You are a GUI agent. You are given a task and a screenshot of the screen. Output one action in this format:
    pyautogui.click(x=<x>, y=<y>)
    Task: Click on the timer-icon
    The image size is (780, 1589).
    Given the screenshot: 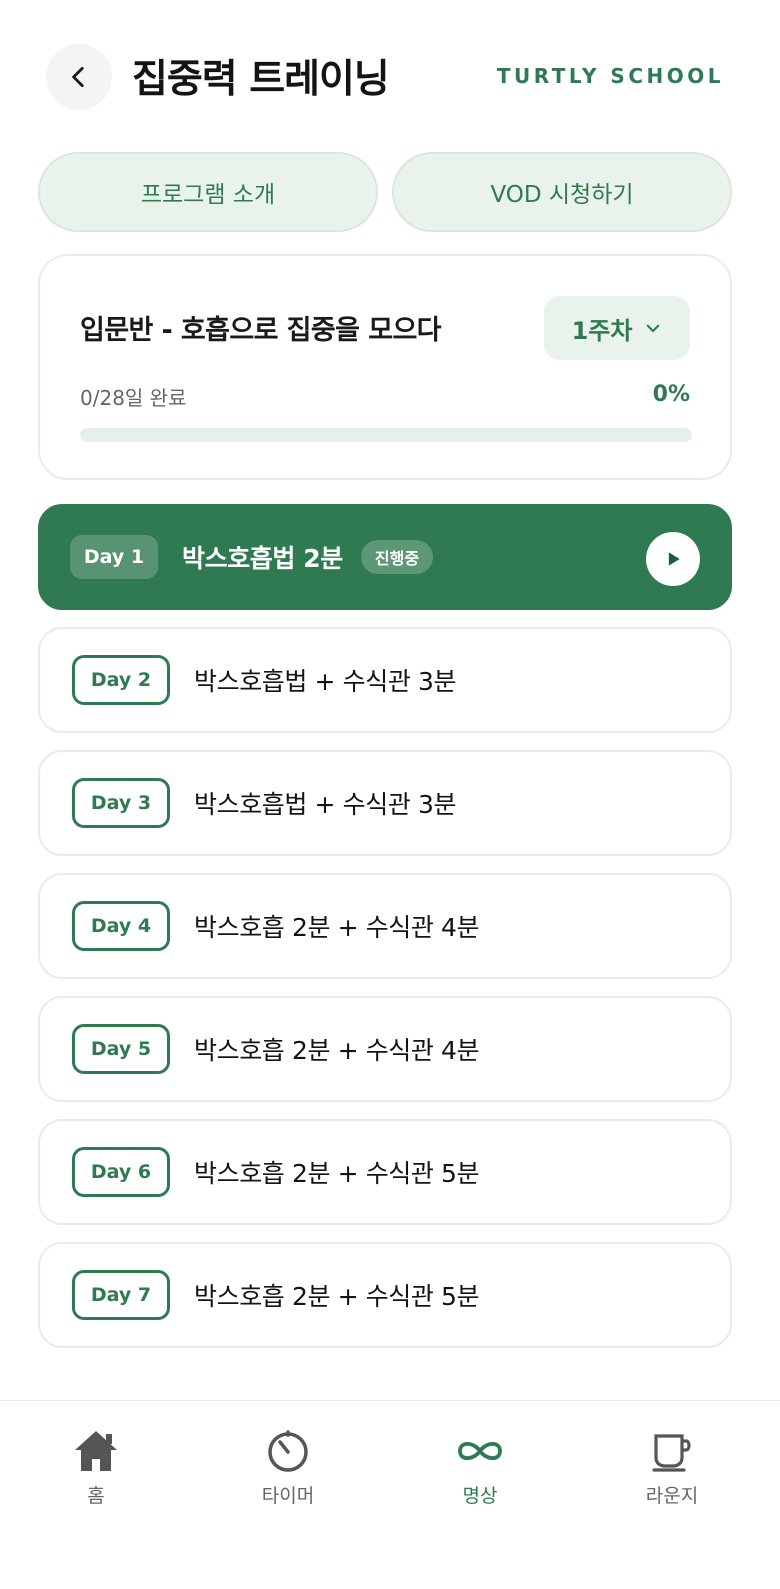 What is the action you would take?
    pyautogui.click(x=288, y=1451)
    